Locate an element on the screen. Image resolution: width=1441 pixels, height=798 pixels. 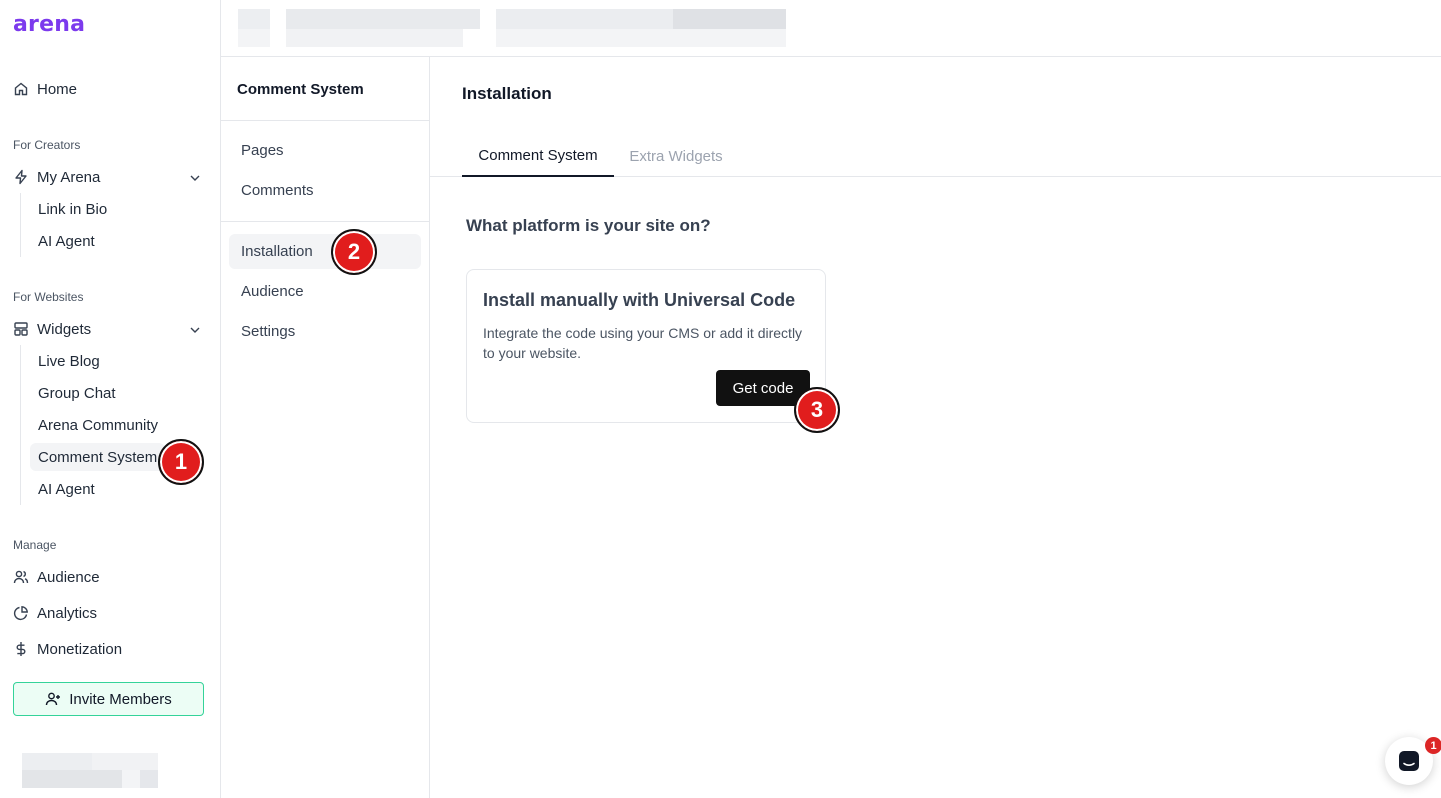
chat-unread-badge: 1 is located at coordinates (1433, 745).